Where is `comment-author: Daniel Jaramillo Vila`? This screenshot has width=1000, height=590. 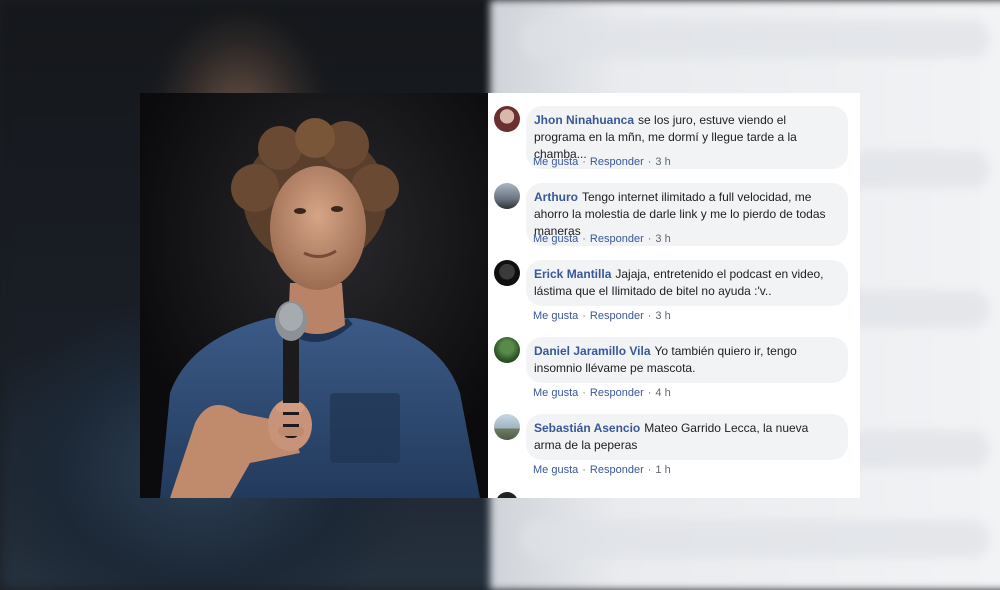
comment-author: Daniel Jaramillo Vila is located at coordinates (592, 351).